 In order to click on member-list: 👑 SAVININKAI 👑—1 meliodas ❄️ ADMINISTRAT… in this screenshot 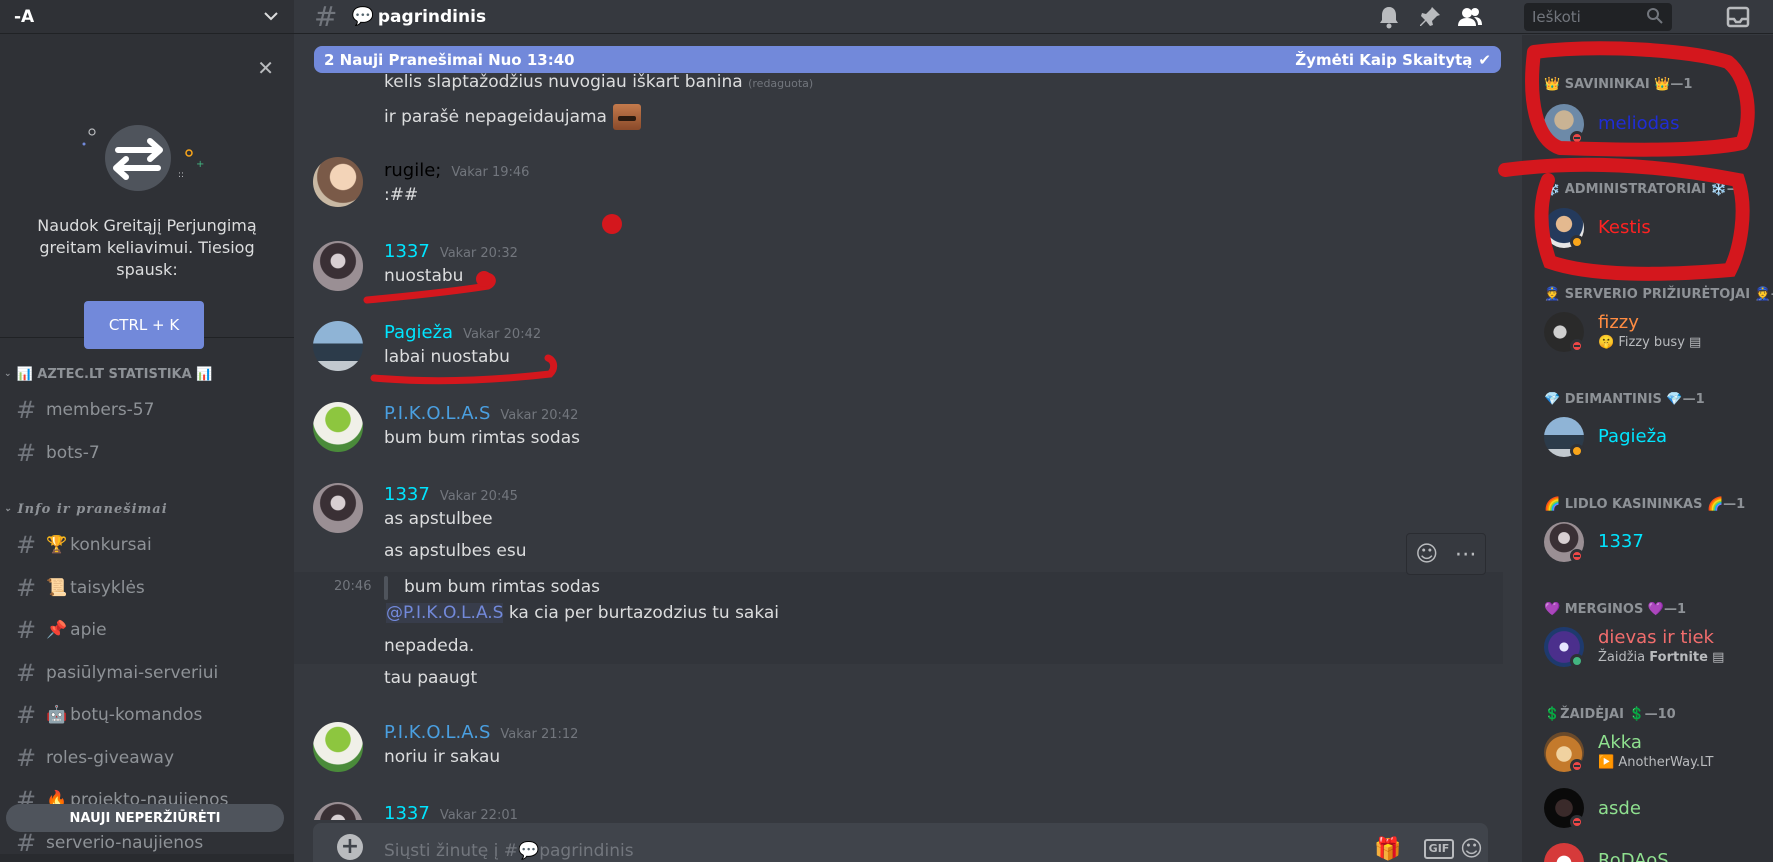, I will do `click(1647, 448)`.